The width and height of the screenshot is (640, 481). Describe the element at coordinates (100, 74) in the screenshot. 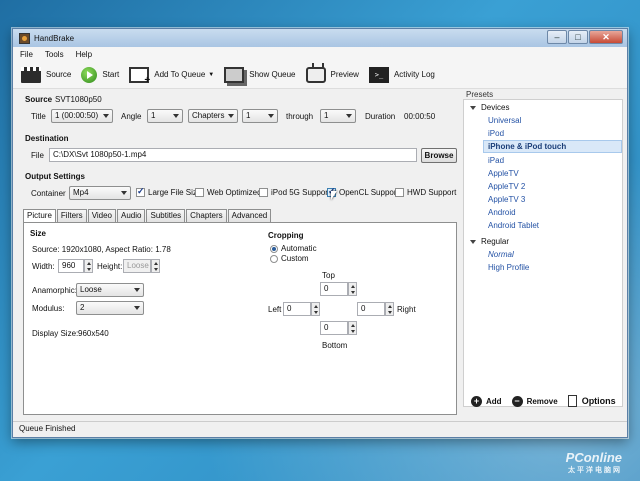

I see `start-button: Start` at that location.